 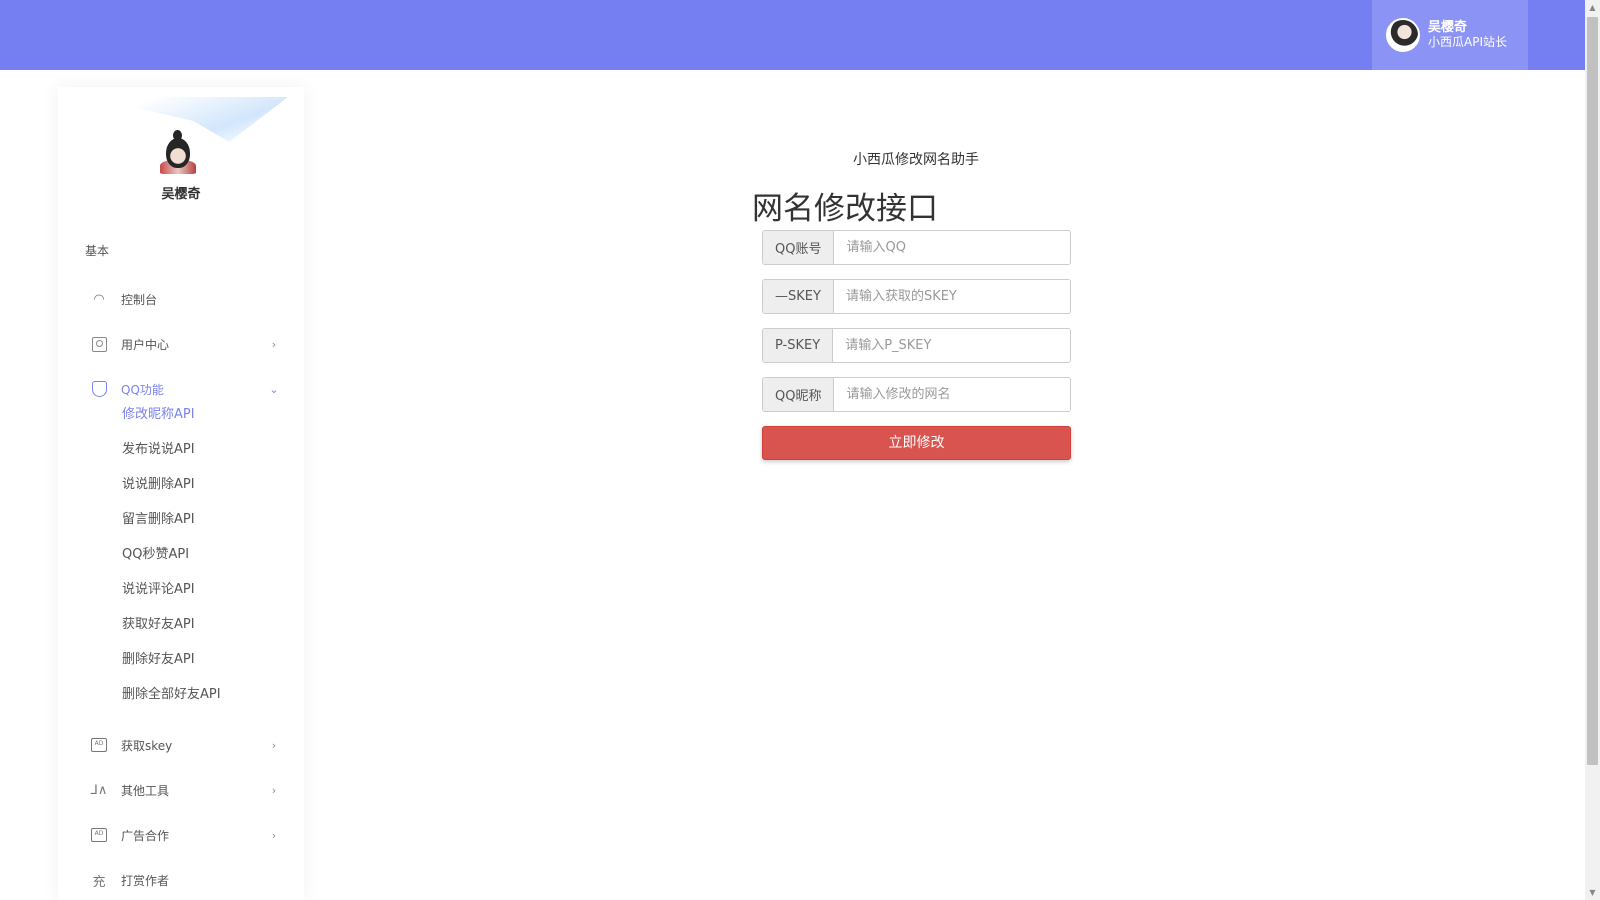 I want to click on qq-nickname-group: QQ昵称, so click(x=916, y=394).